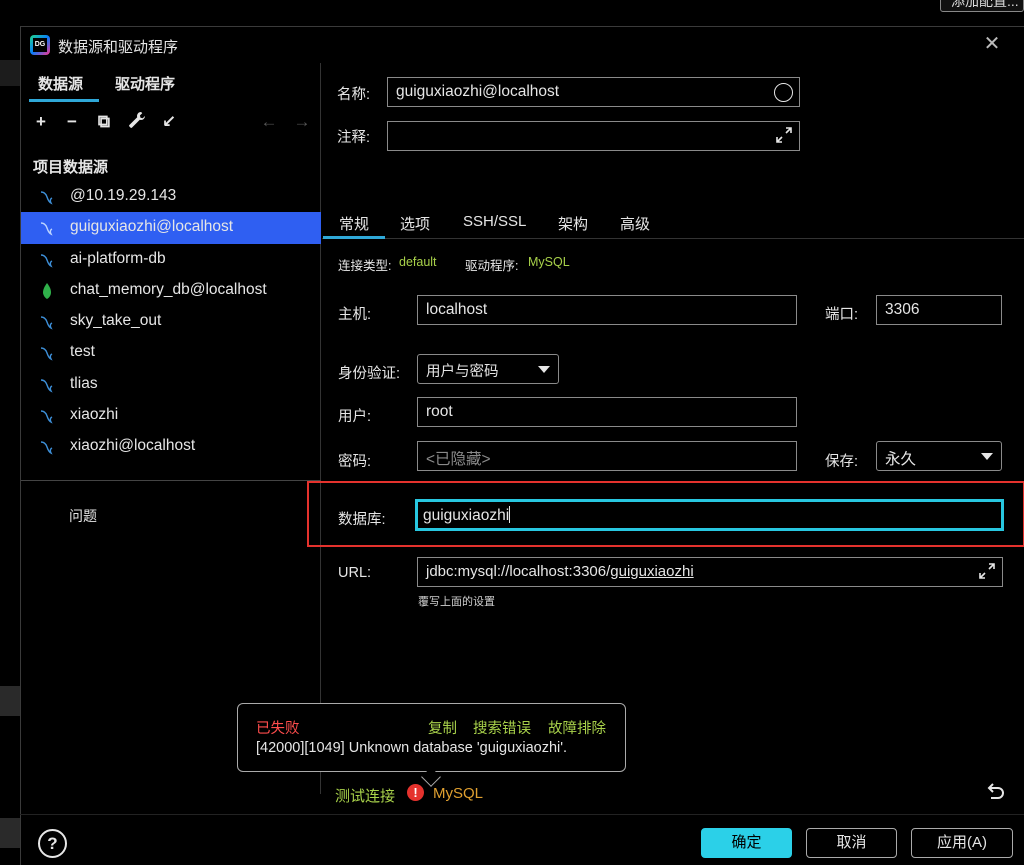  What do you see at coordinates (593, 92) in the screenshot?
I see `name-input: guiguxiaozhi@localhost` at bounding box center [593, 92].